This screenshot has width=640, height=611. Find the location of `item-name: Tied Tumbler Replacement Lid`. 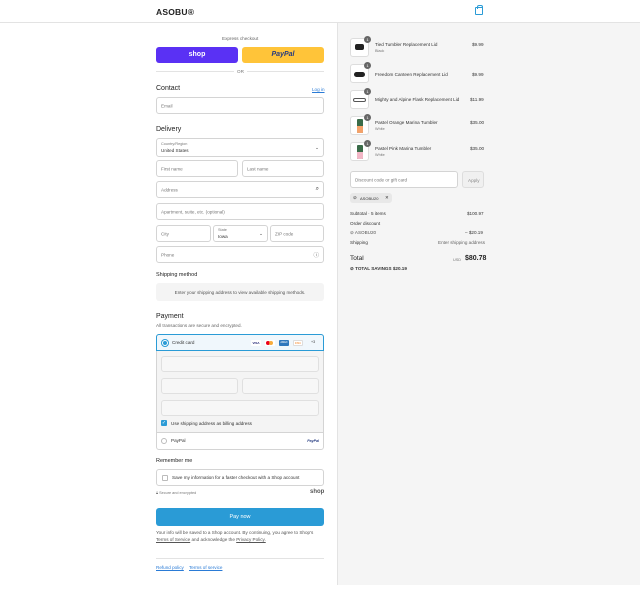

item-name: Tied Tumbler Replacement Lid is located at coordinates (406, 44).